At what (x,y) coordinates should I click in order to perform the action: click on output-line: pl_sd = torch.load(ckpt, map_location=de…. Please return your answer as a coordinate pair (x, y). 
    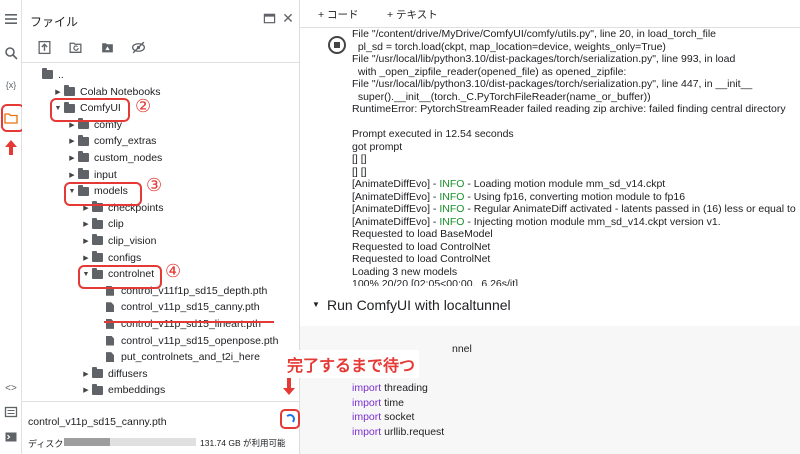
    Looking at the image, I should click on (509, 46).